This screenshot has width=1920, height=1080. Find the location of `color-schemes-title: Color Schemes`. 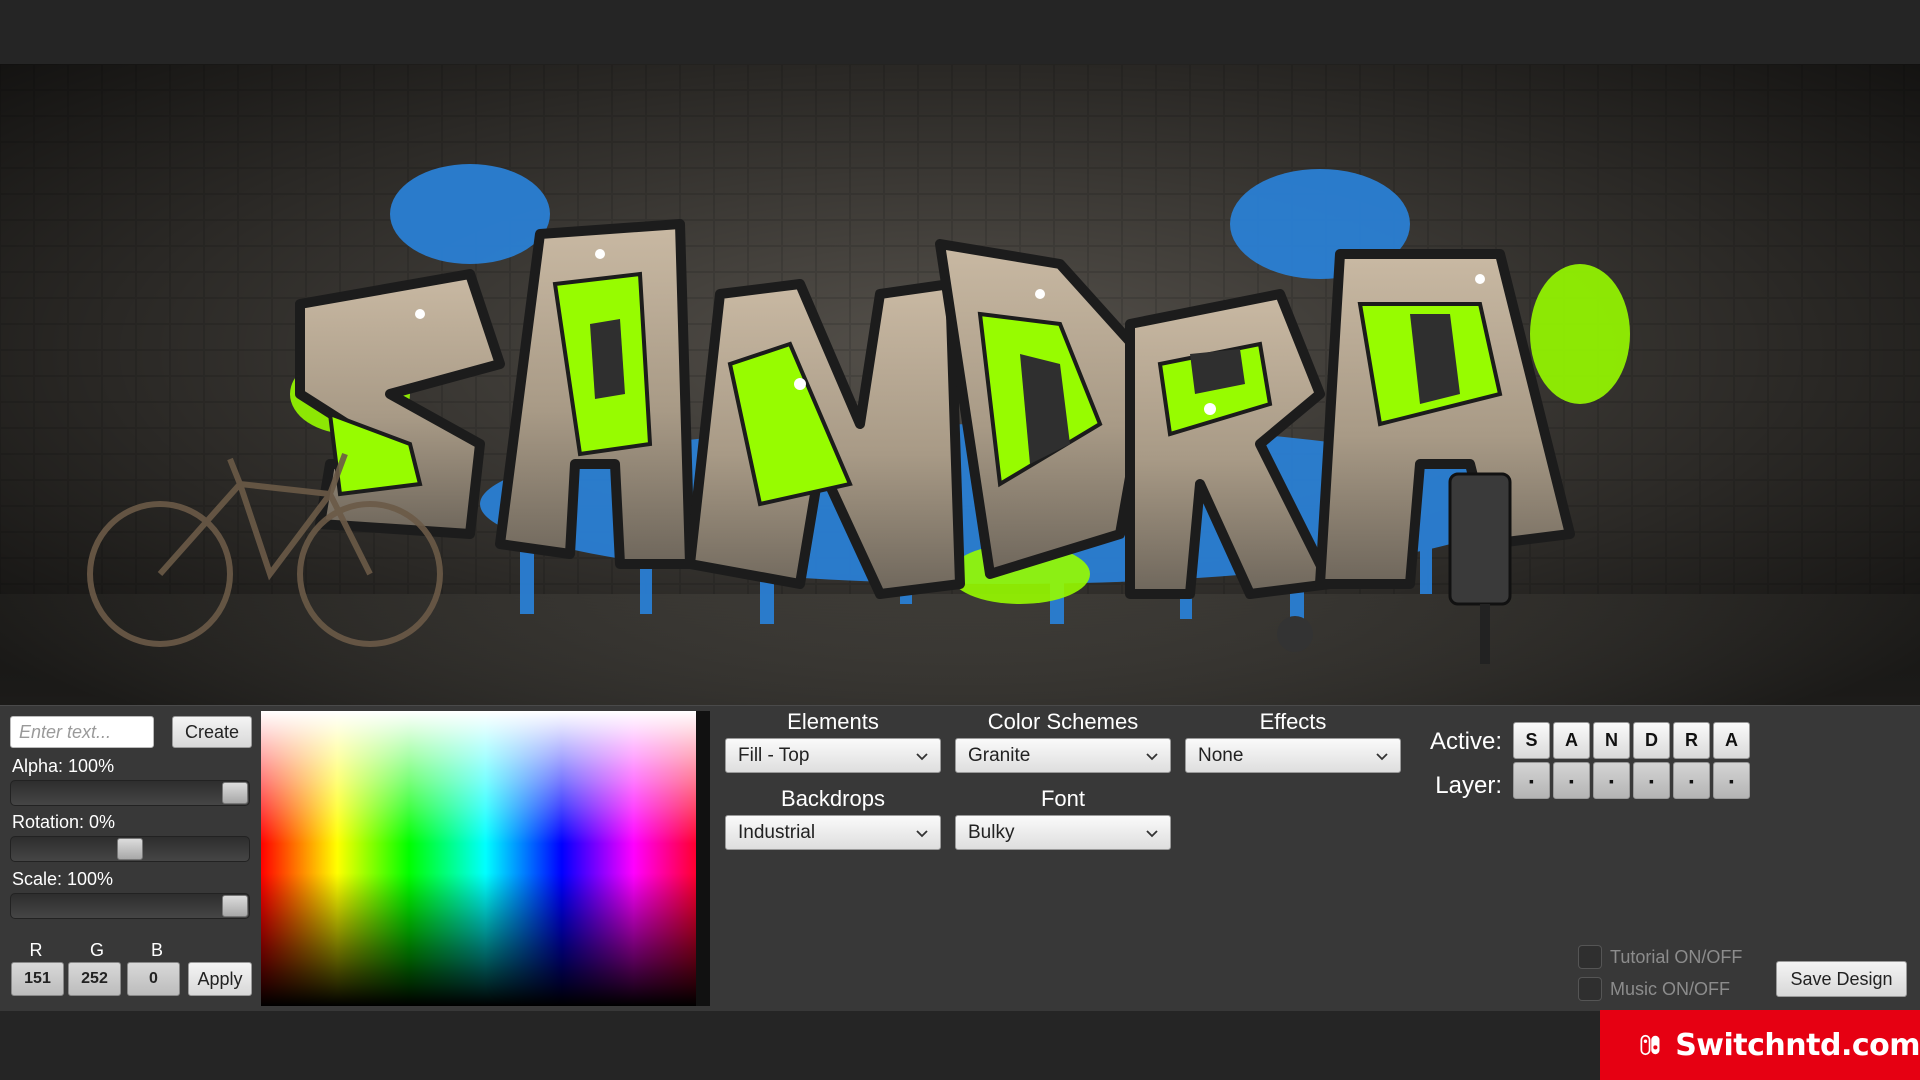

color-schemes-title: Color Schemes is located at coordinates (1063, 721).